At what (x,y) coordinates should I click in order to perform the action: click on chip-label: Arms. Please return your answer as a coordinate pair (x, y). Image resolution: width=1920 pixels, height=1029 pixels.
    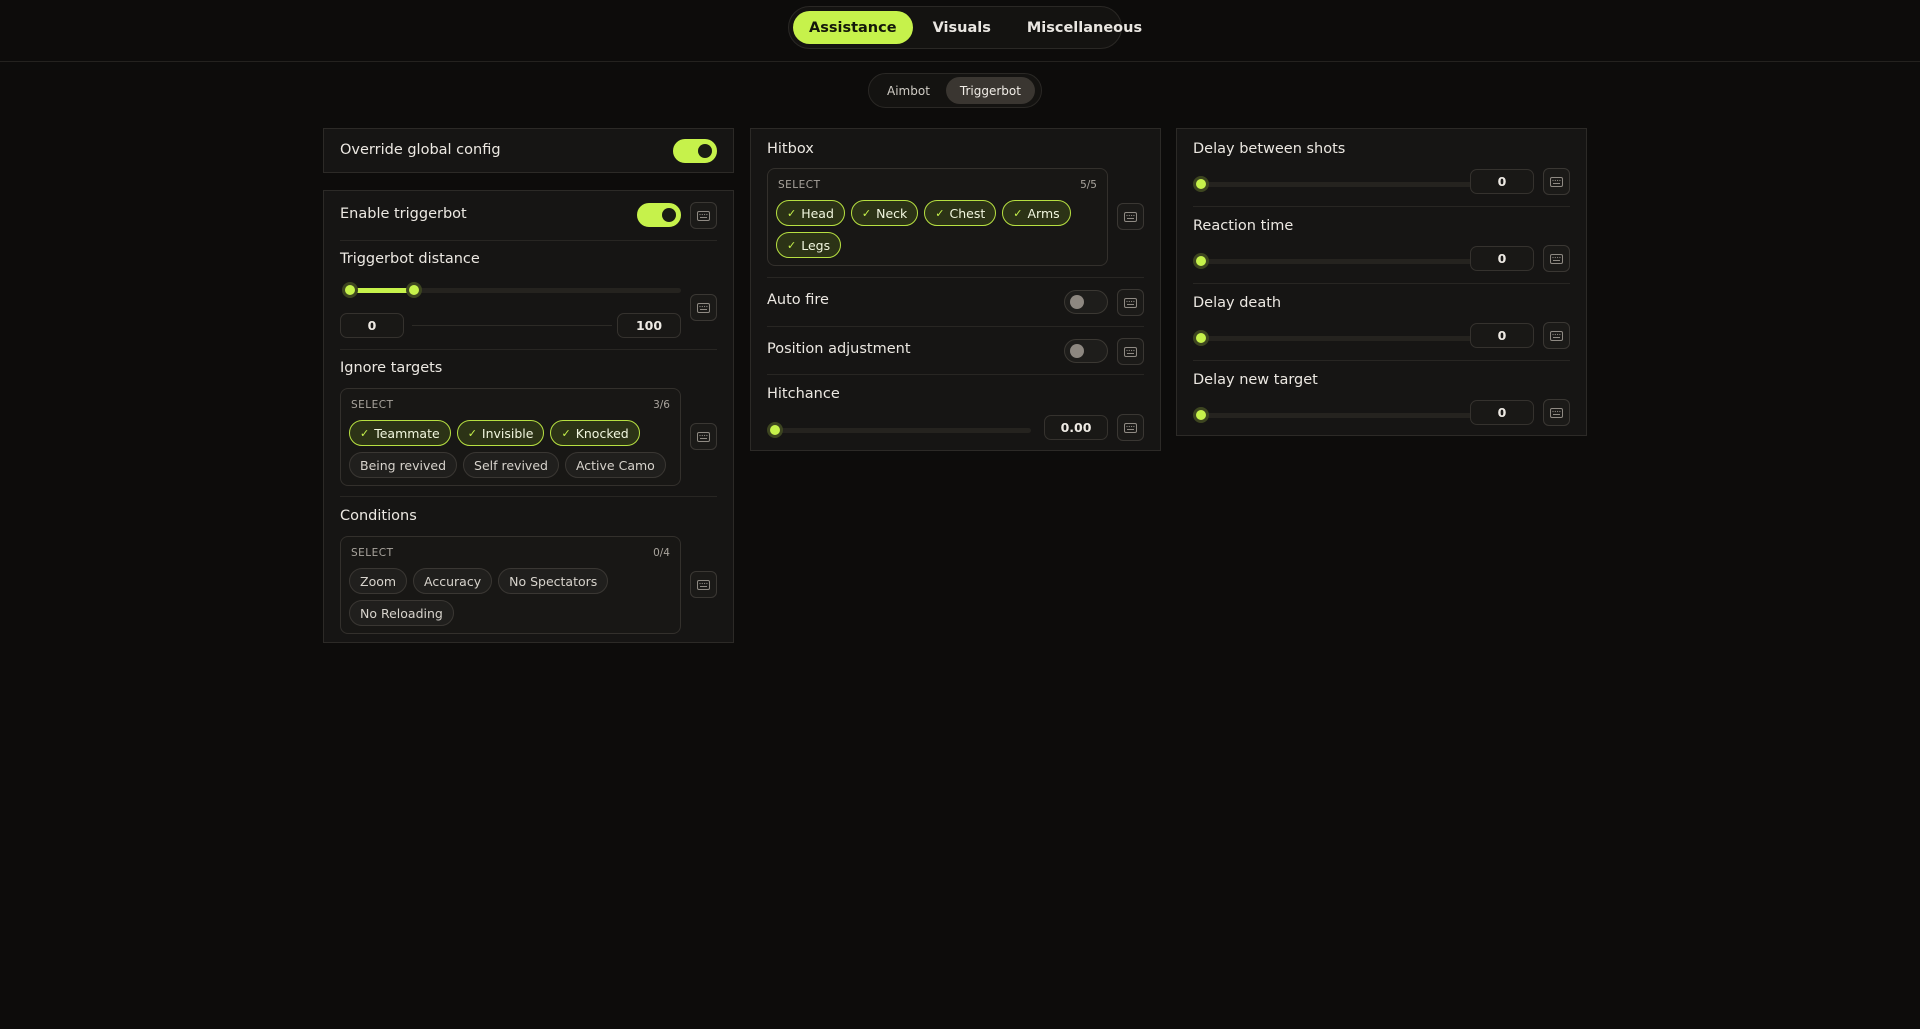
    Looking at the image, I should click on (1043, 213).